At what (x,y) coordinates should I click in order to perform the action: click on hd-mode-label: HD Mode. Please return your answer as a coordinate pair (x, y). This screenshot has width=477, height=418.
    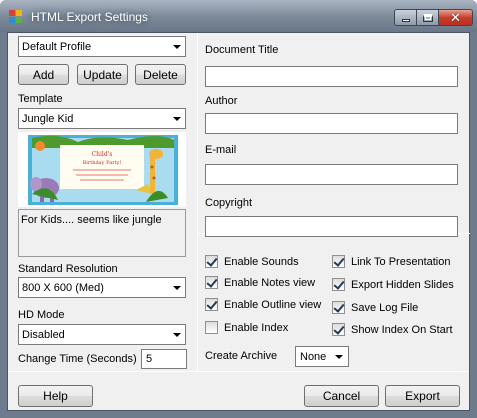
    Looking at the image, I should click on (41, 315).